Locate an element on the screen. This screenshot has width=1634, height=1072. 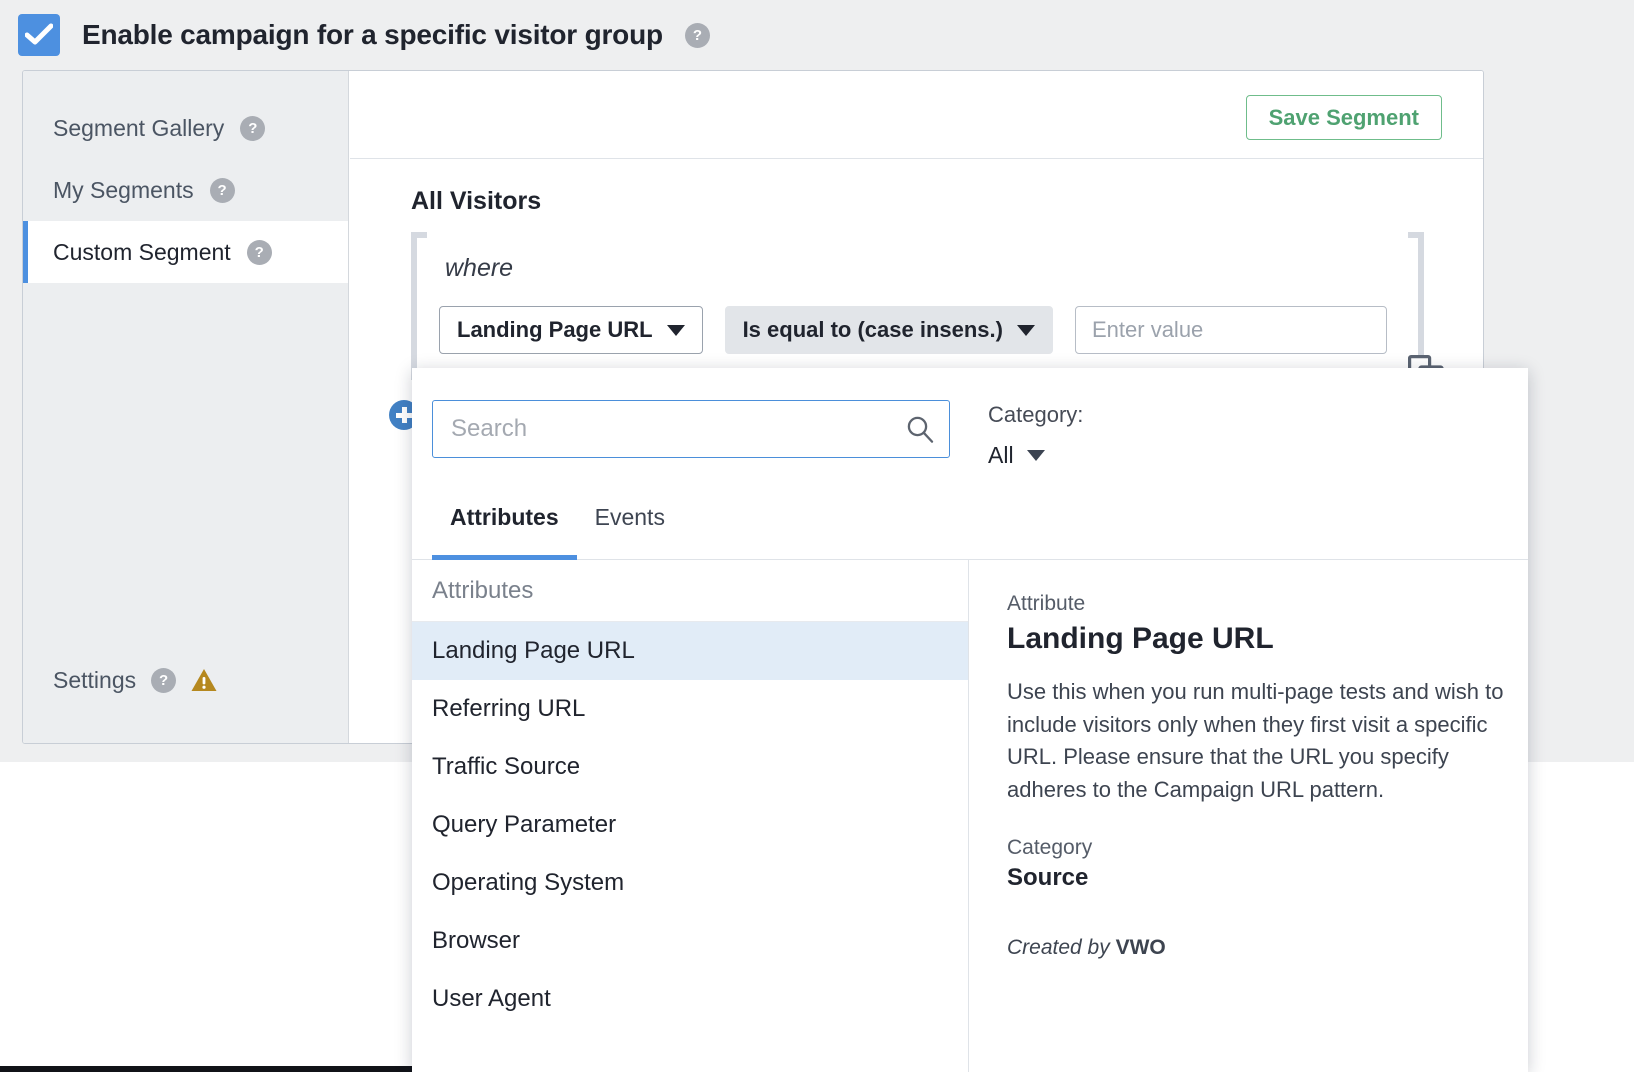
category-filter-label: Category: is located at coordinates (1036, 414).